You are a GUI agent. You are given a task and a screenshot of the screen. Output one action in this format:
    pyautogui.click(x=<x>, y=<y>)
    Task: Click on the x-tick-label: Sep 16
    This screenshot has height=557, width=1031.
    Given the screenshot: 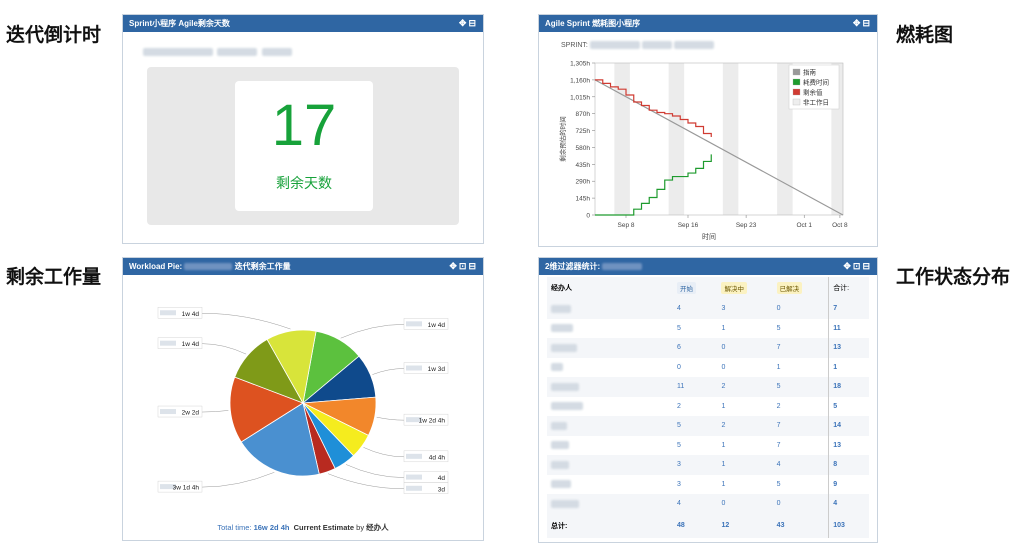 What is the action you would take?
    pyautogui.click(x=688, y=225)
    